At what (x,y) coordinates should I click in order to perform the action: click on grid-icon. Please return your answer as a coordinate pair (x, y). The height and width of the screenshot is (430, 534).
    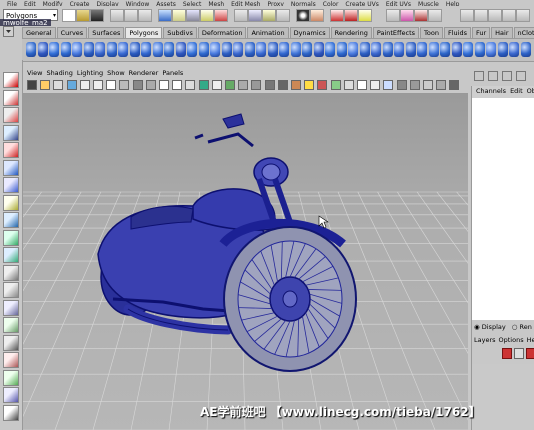
    Looking at the image, I should click on (111, 85).